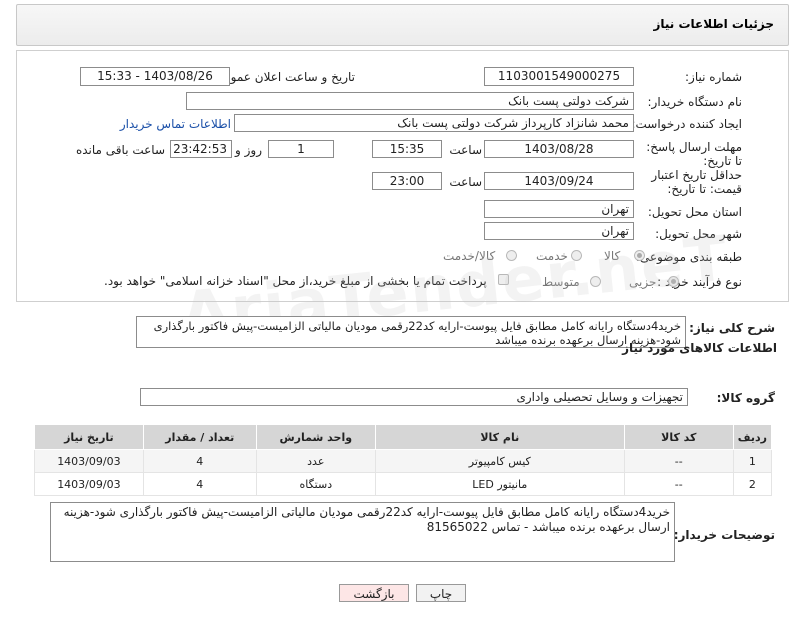  What do you see at coordinates (499, 461) in the screenshot?
I see `cell-name: کیس کامپیوتر` at bounding box center [499, 461].